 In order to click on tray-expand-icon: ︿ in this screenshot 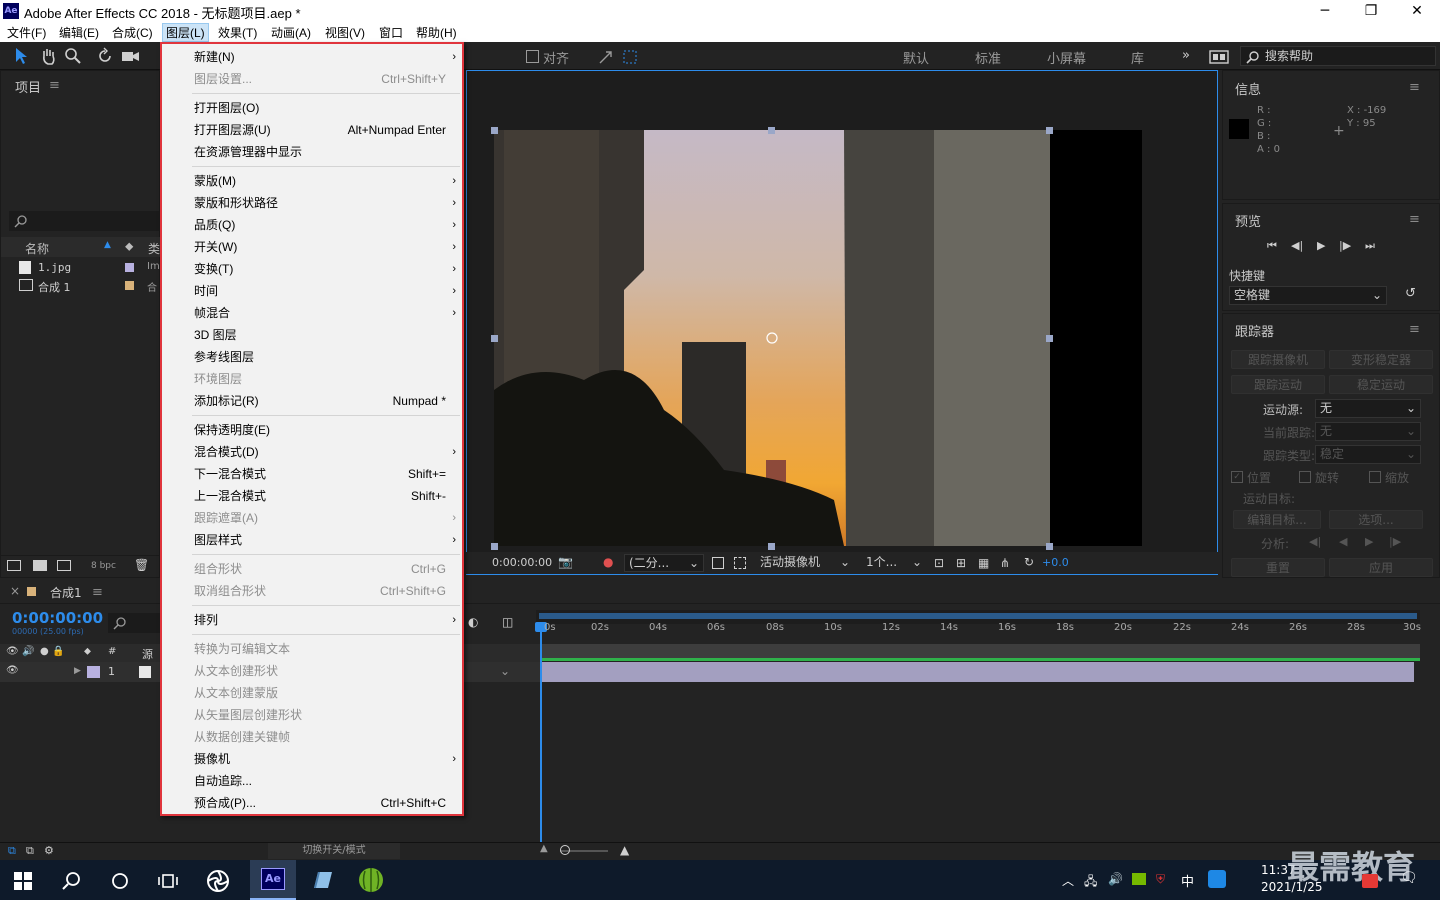, I will do `click(1068, 880)`.